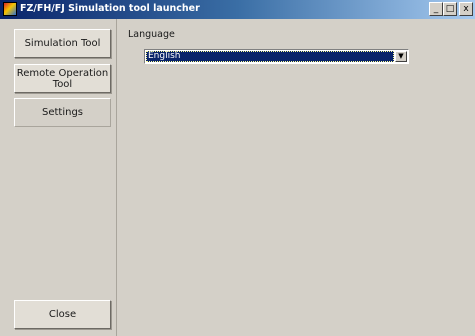  What do you see at coordinates (436, 9) in the screenshot?
I see `minimize-button: _` at bounding box center [436, 9].